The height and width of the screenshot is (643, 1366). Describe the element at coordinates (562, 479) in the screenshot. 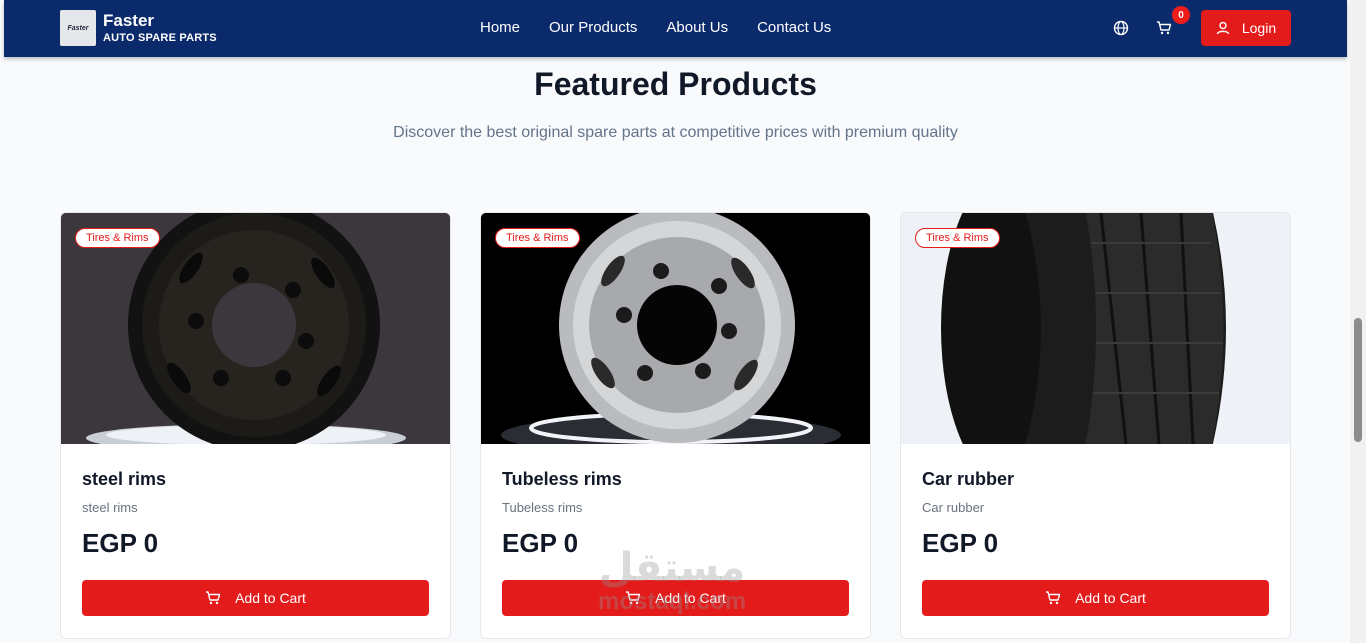

I see `product-name: Tubeless rims` at that location.